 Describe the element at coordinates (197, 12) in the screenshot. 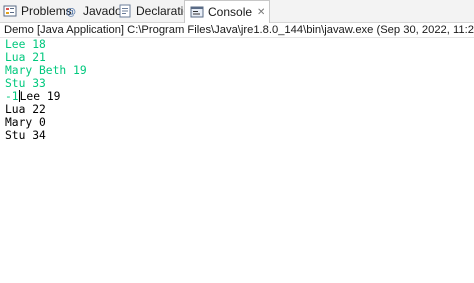

I see `console-icon` at that location.